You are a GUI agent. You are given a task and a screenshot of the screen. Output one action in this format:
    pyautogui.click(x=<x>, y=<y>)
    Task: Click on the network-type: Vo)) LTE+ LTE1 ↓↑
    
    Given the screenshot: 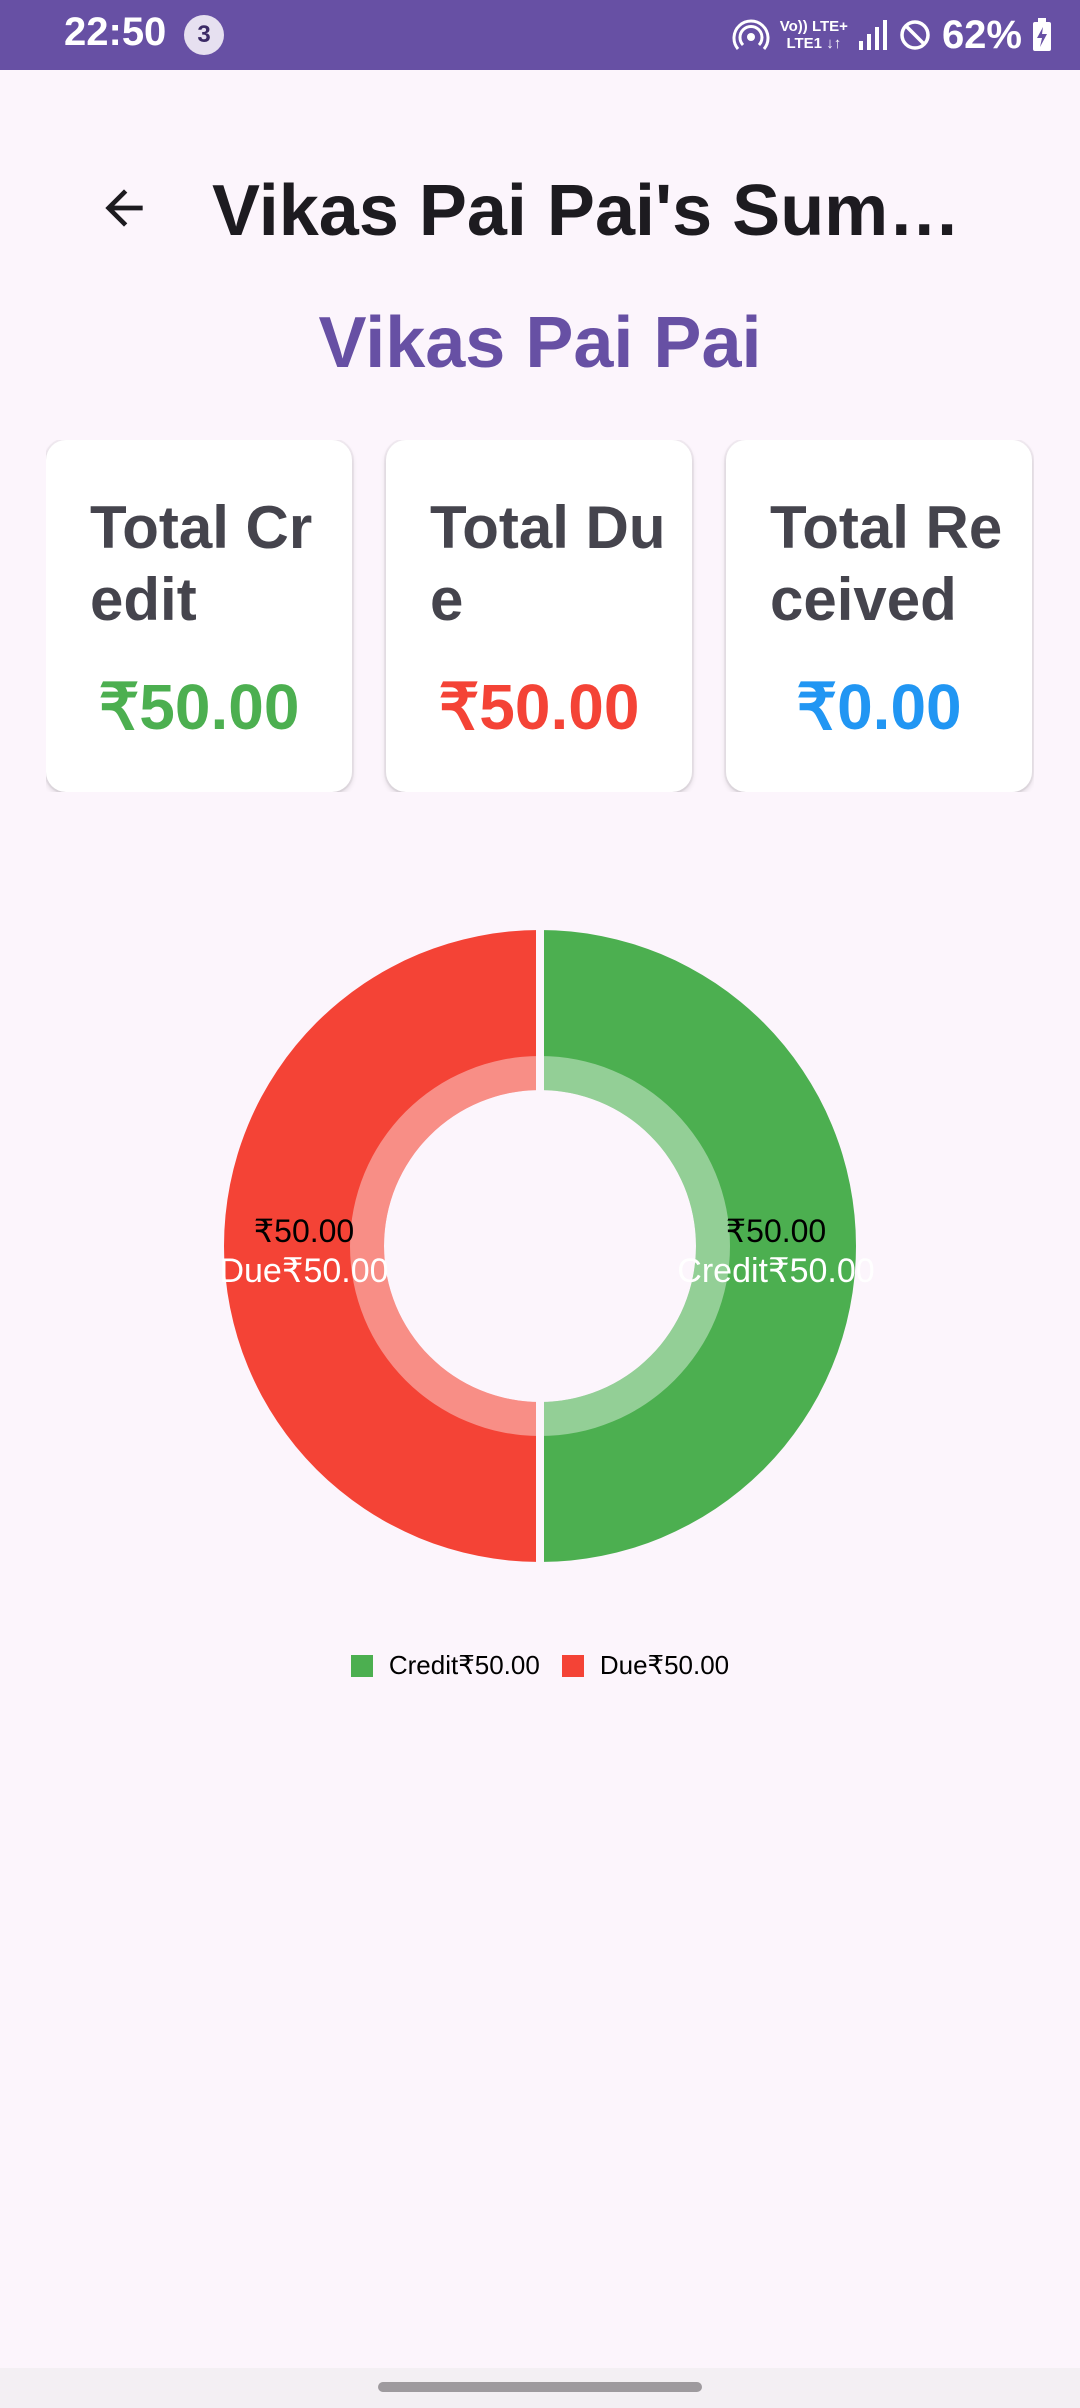 What is the action you would take?
    pyautogui.click(x=813, y=35)
    